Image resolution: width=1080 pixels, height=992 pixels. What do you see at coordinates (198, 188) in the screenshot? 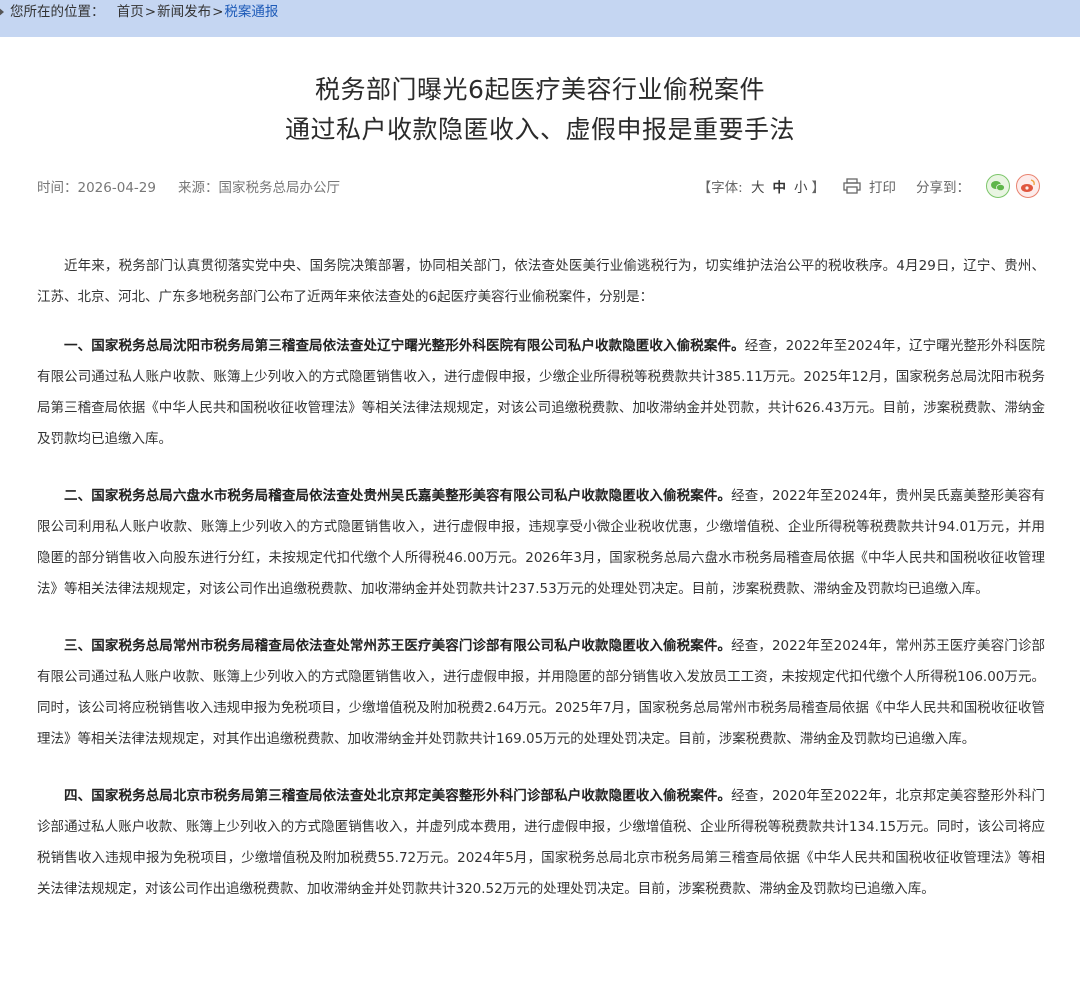
I see `source-label: 来源：` at bounding box center [198, 188].